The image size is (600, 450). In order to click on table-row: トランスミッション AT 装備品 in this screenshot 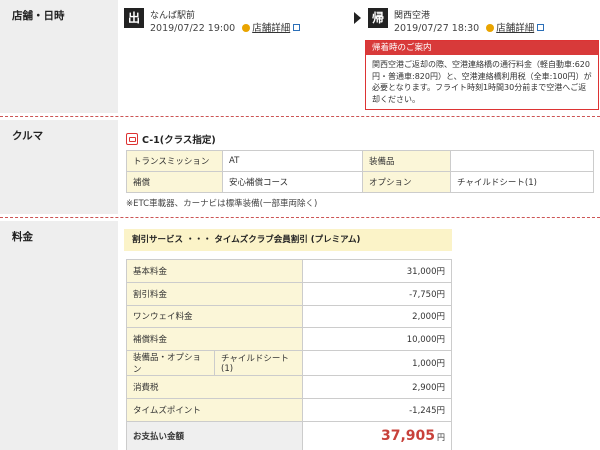, I will do `click(360, 161)`.